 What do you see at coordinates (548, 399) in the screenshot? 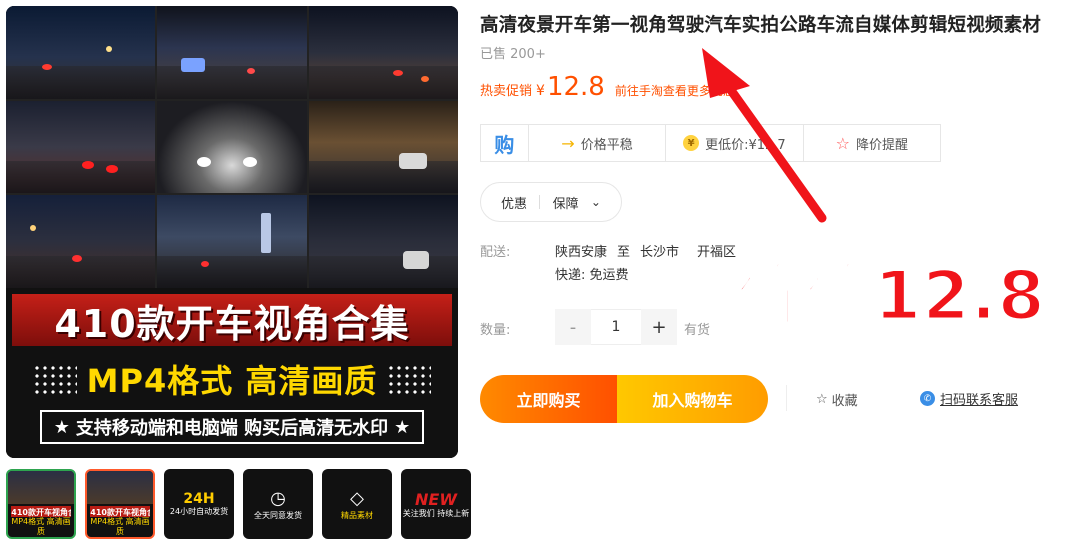
I see `buy-now-button: 立即购买` at bounding box center [548, 399].